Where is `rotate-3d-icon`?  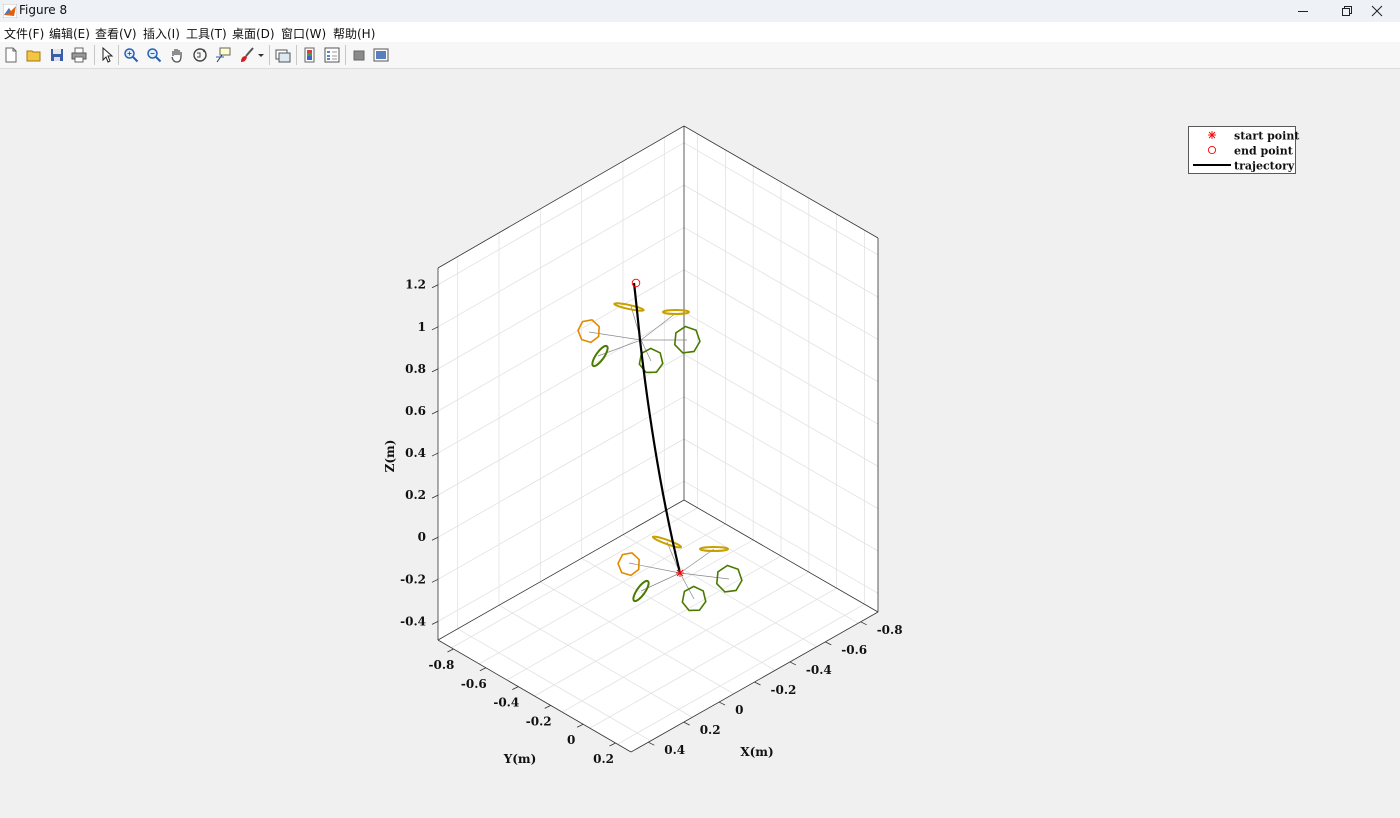 rotate-3d-icon is located at coordinates (200, 55).